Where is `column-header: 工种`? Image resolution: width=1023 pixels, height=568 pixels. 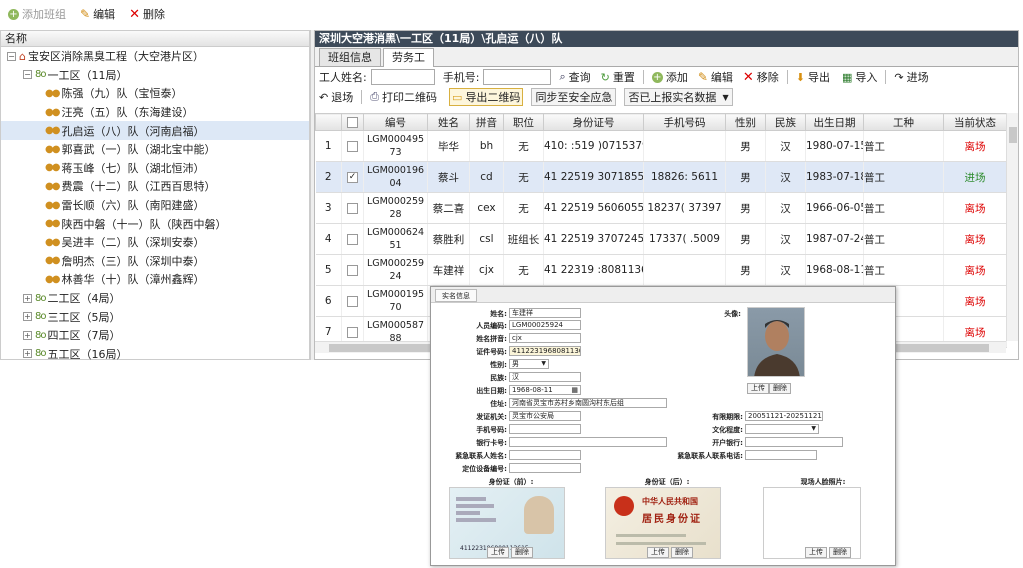 column-header: 工种 is located at coordinates (903, 122).